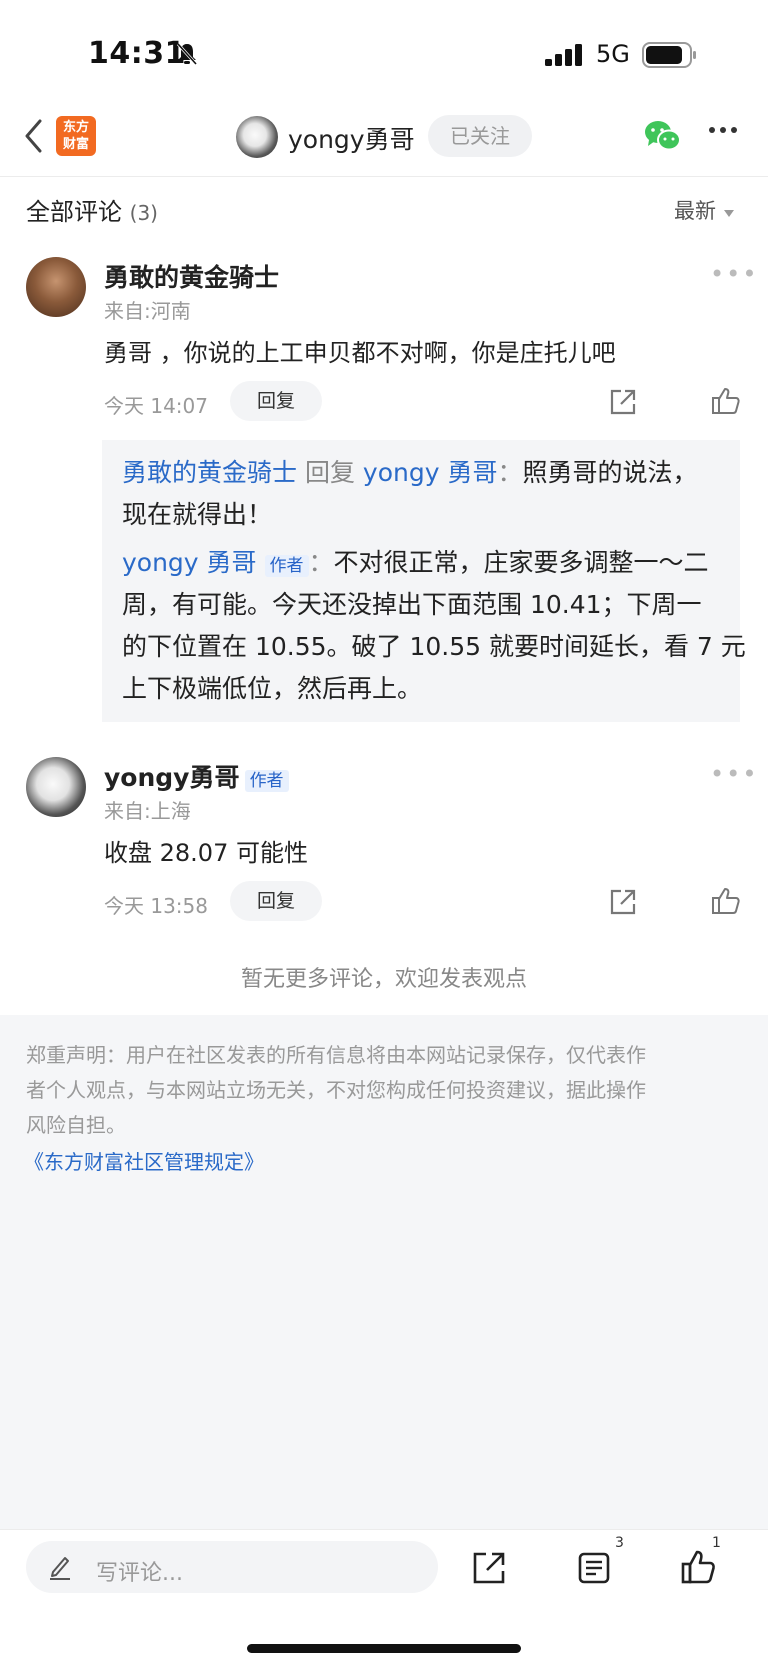 The image size is (768, 1670). Describe the element at coordinates (206, 853) in the screenshot. I see `comment-text: 收盘 28.07 可能性` at that location.